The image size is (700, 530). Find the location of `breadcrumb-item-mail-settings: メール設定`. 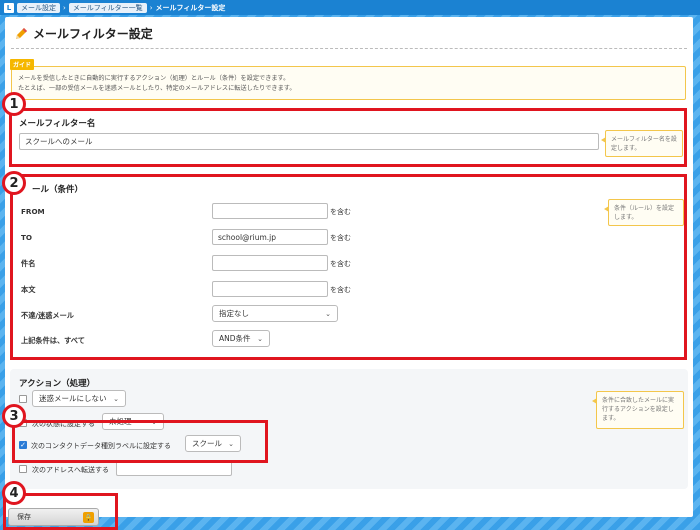

breadcrumb-item-mail-settings: メール設定 is located at coordinates (38, 7).